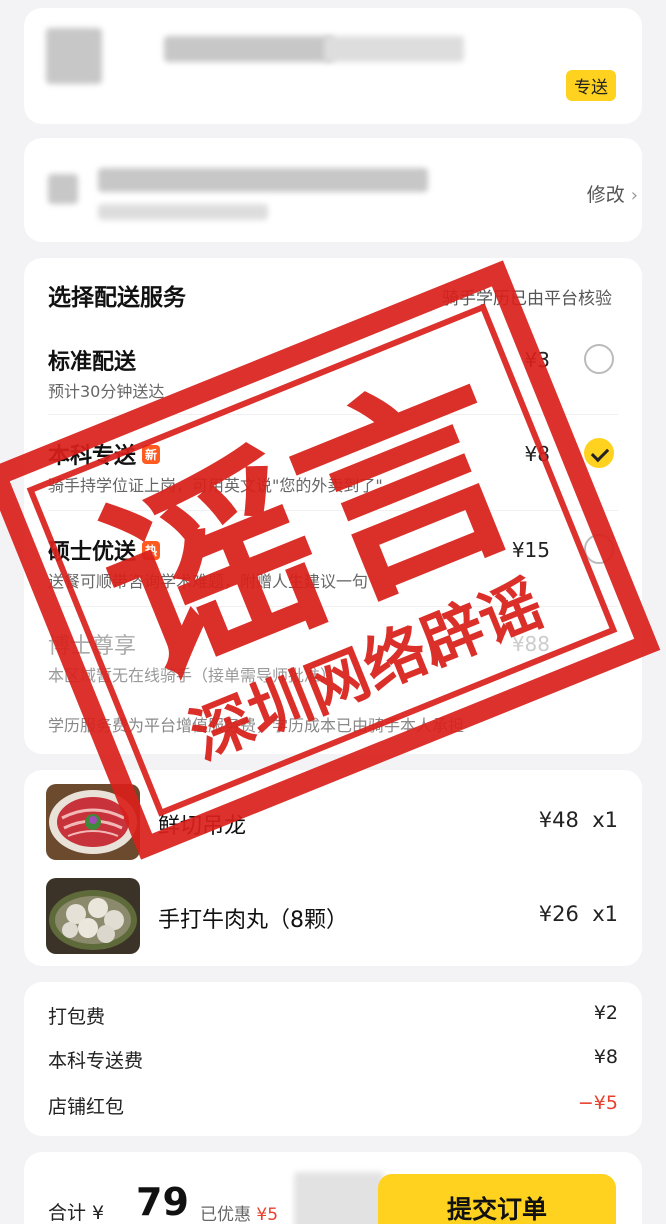  Describe the element at coordinates (183, 212) in the screenshot. I see `contact-text-blurred` at that location.